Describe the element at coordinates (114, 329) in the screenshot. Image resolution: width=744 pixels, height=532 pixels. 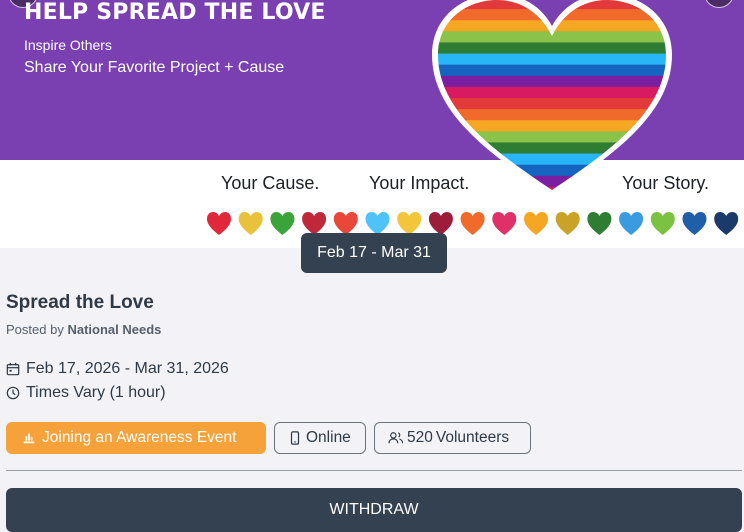
I see `organization-link: National Needs` at that location.